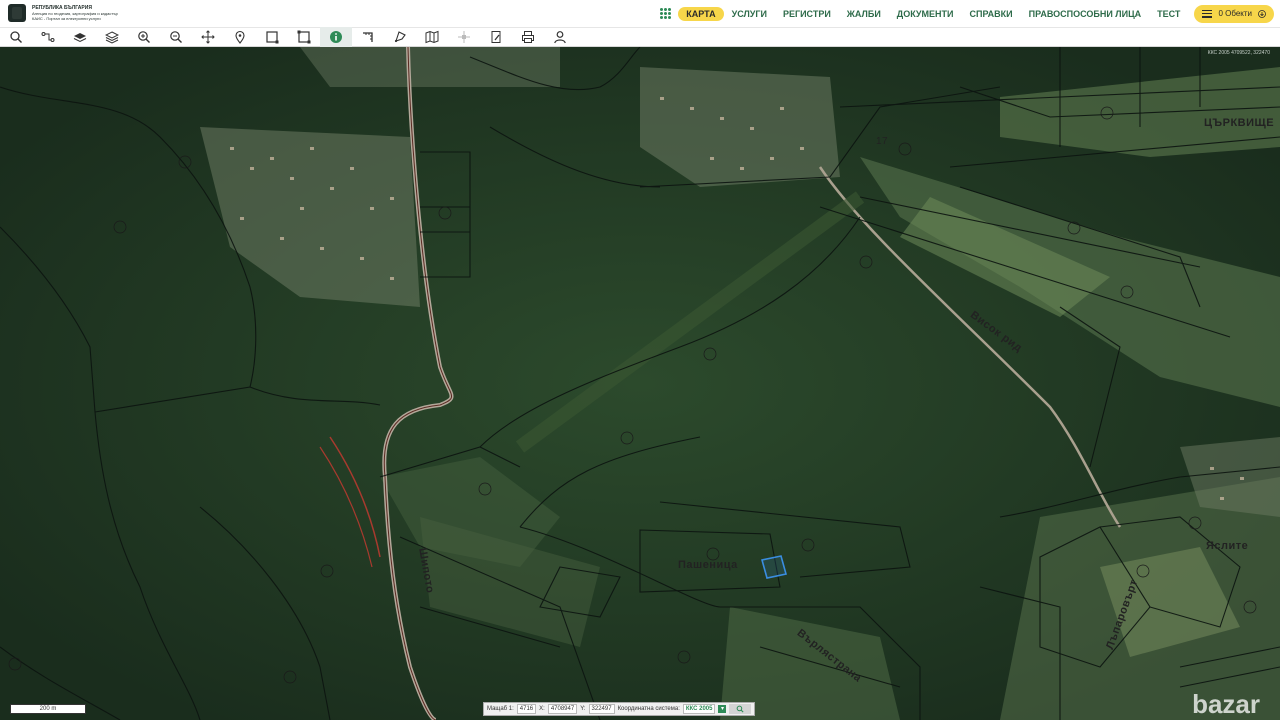 The width and height of the screenshot is (1280, 720). What do you see at coordinates (864, 14) in the screenshot?
I see `nav-item-complaints: ЖАЛБИ` at bounding box center [864, 14].